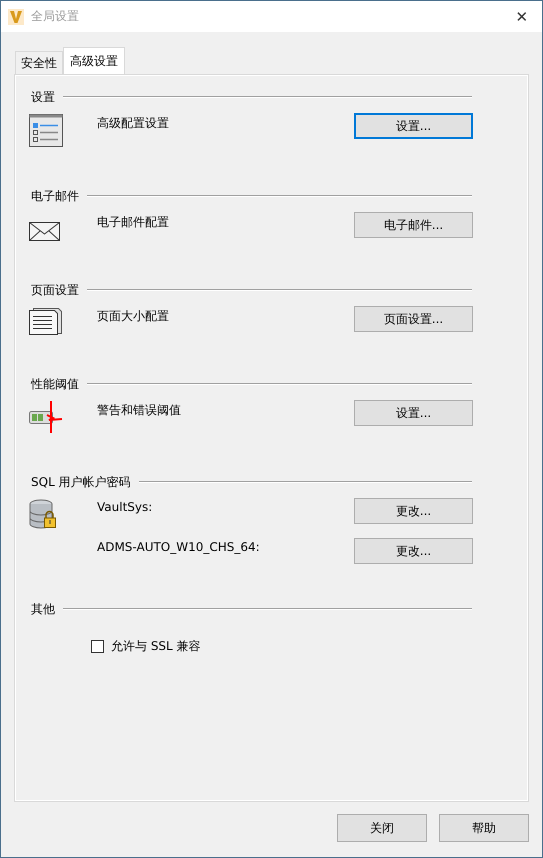 This screenshot has height=858, width=543. I want to click on checkbox, so click(97, 646).